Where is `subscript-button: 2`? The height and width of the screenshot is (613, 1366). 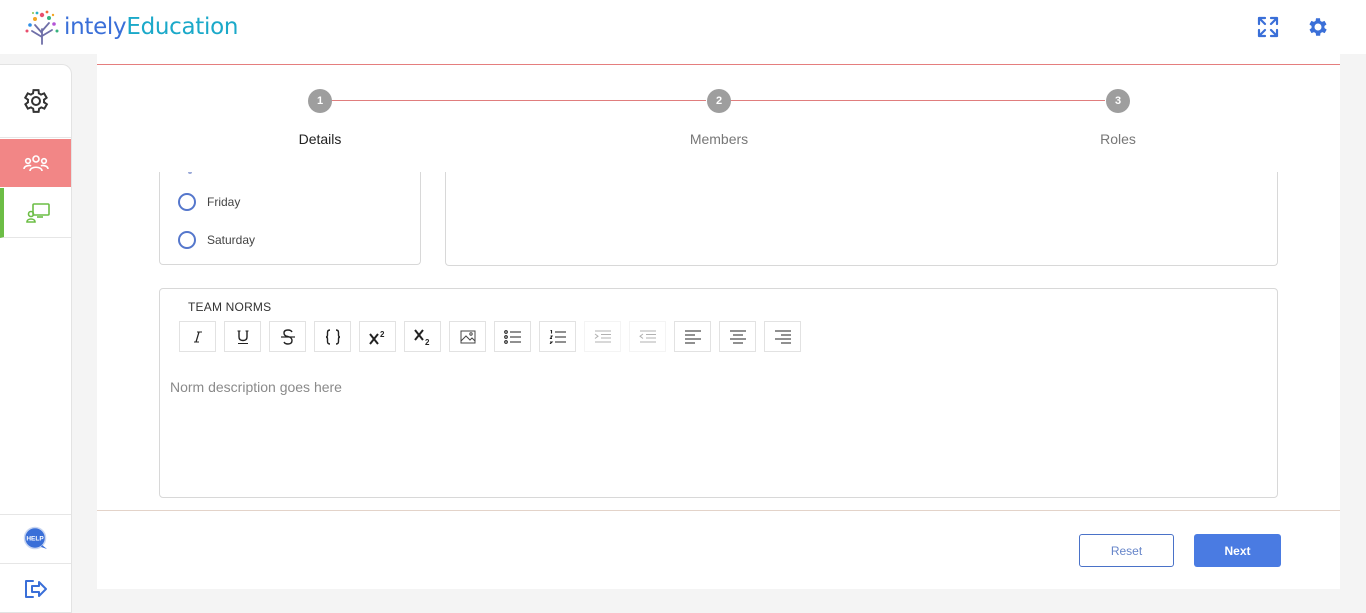 subscript-button: 2 is located at coordinates (422, 336).